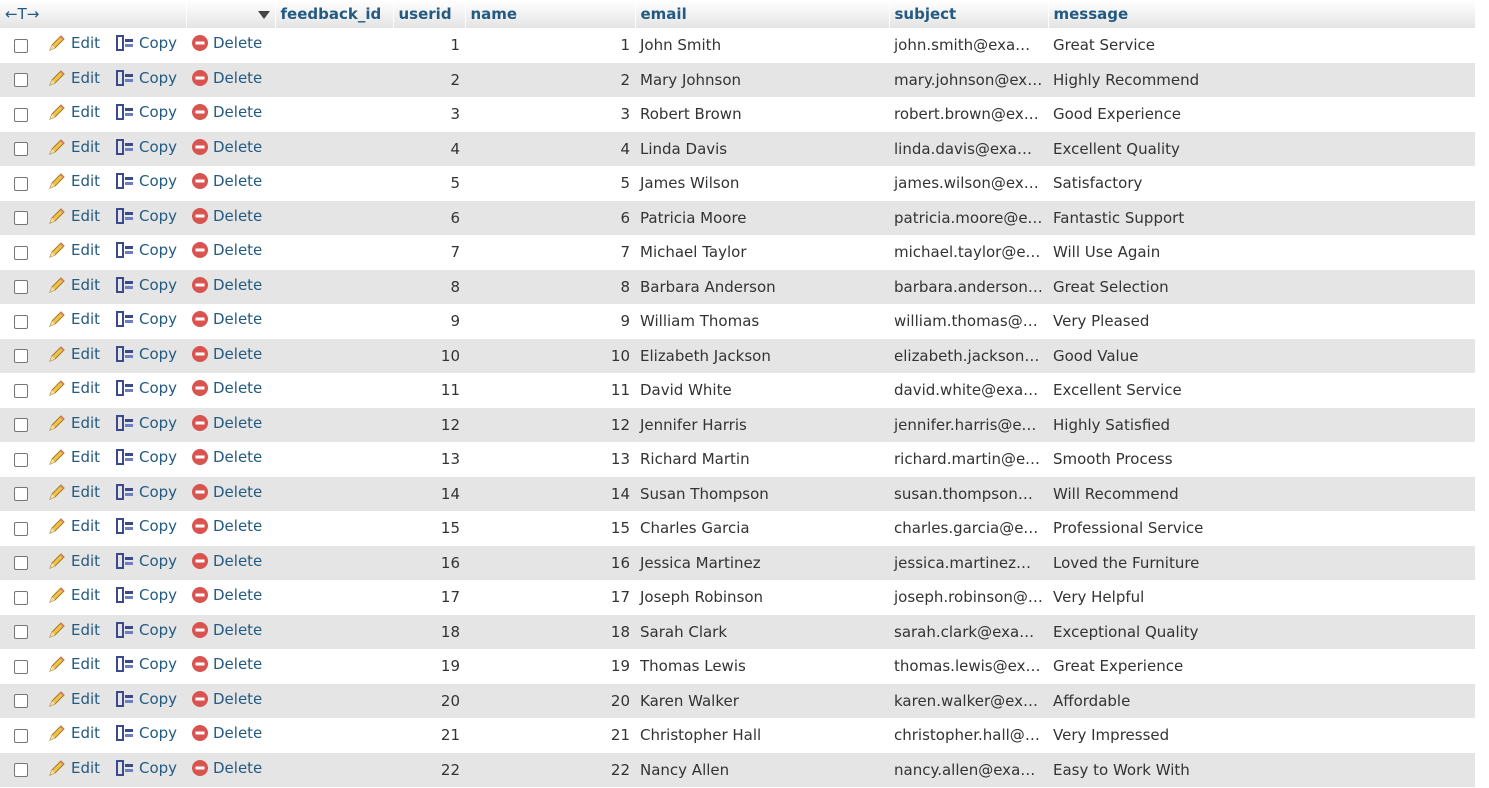 The image size is (1489, 788). What do you see at coordinates (231, 14) in the screenshot?
I see `sort-toggle` at bounding box center [231, 14].